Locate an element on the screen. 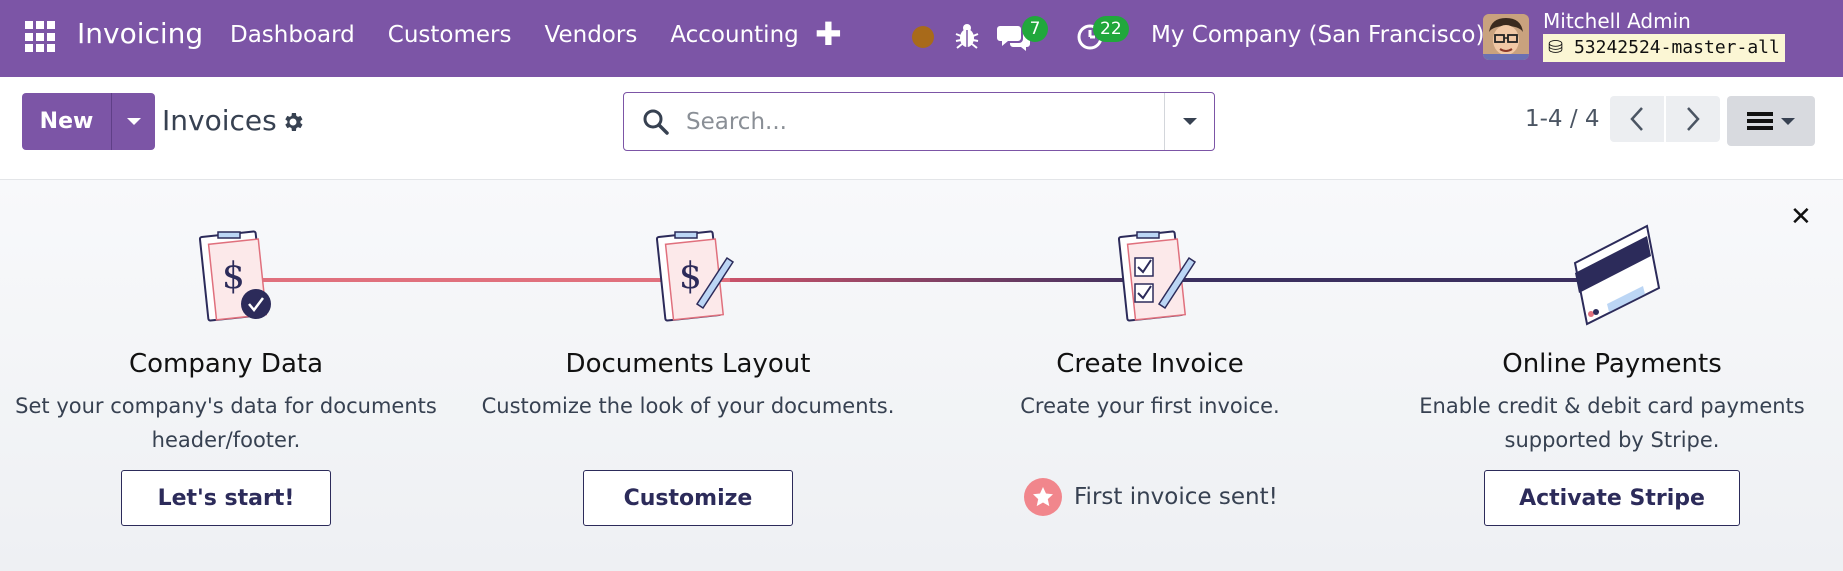 The width and height of the screenshot is (1843, 571). new-dropdown-toggle is located at coordinates (133, 121).